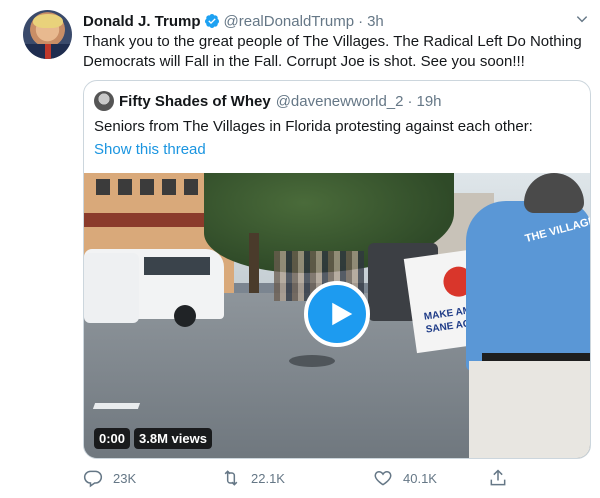  What do you see at coordinates (48, 51) in the screenshot?
I see `avatar-tie` at bounding box center [48, 51].